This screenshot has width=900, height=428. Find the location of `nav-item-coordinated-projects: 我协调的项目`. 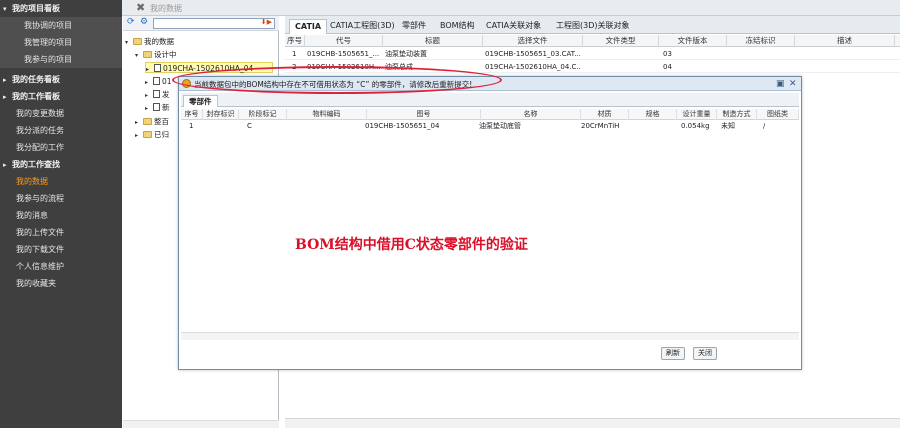

nav-item-coordinated-projects: 我协调的项目 is located at coordinates (61, 25).